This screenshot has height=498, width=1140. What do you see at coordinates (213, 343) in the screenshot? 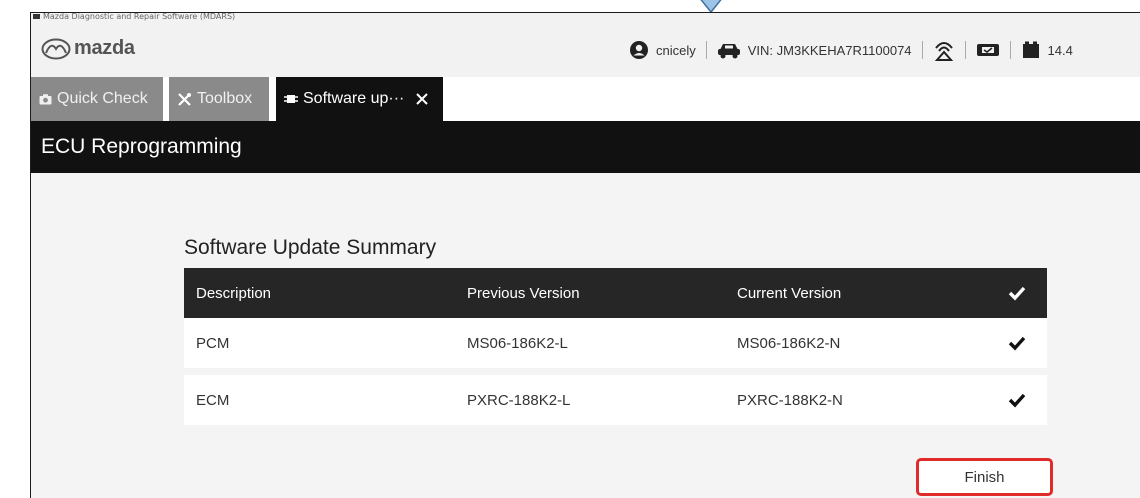
I see `row-description: PCM` at bounding box center [213, 343].